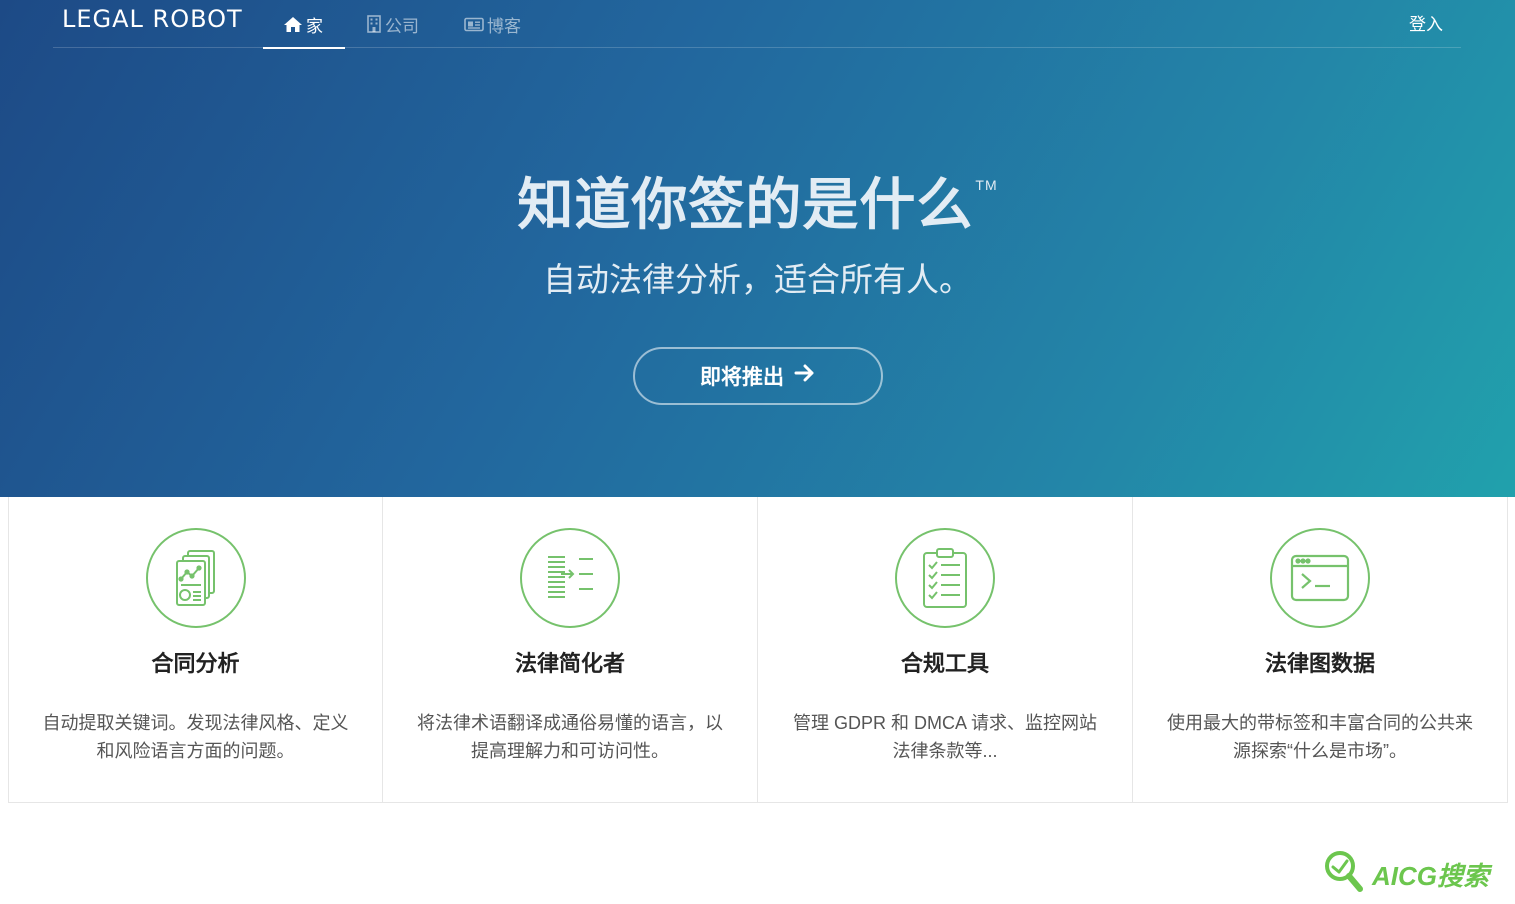  Describe the element at coordinates (195, 663) in the screenshot. I see `feature-title: 合同分析` at that location.